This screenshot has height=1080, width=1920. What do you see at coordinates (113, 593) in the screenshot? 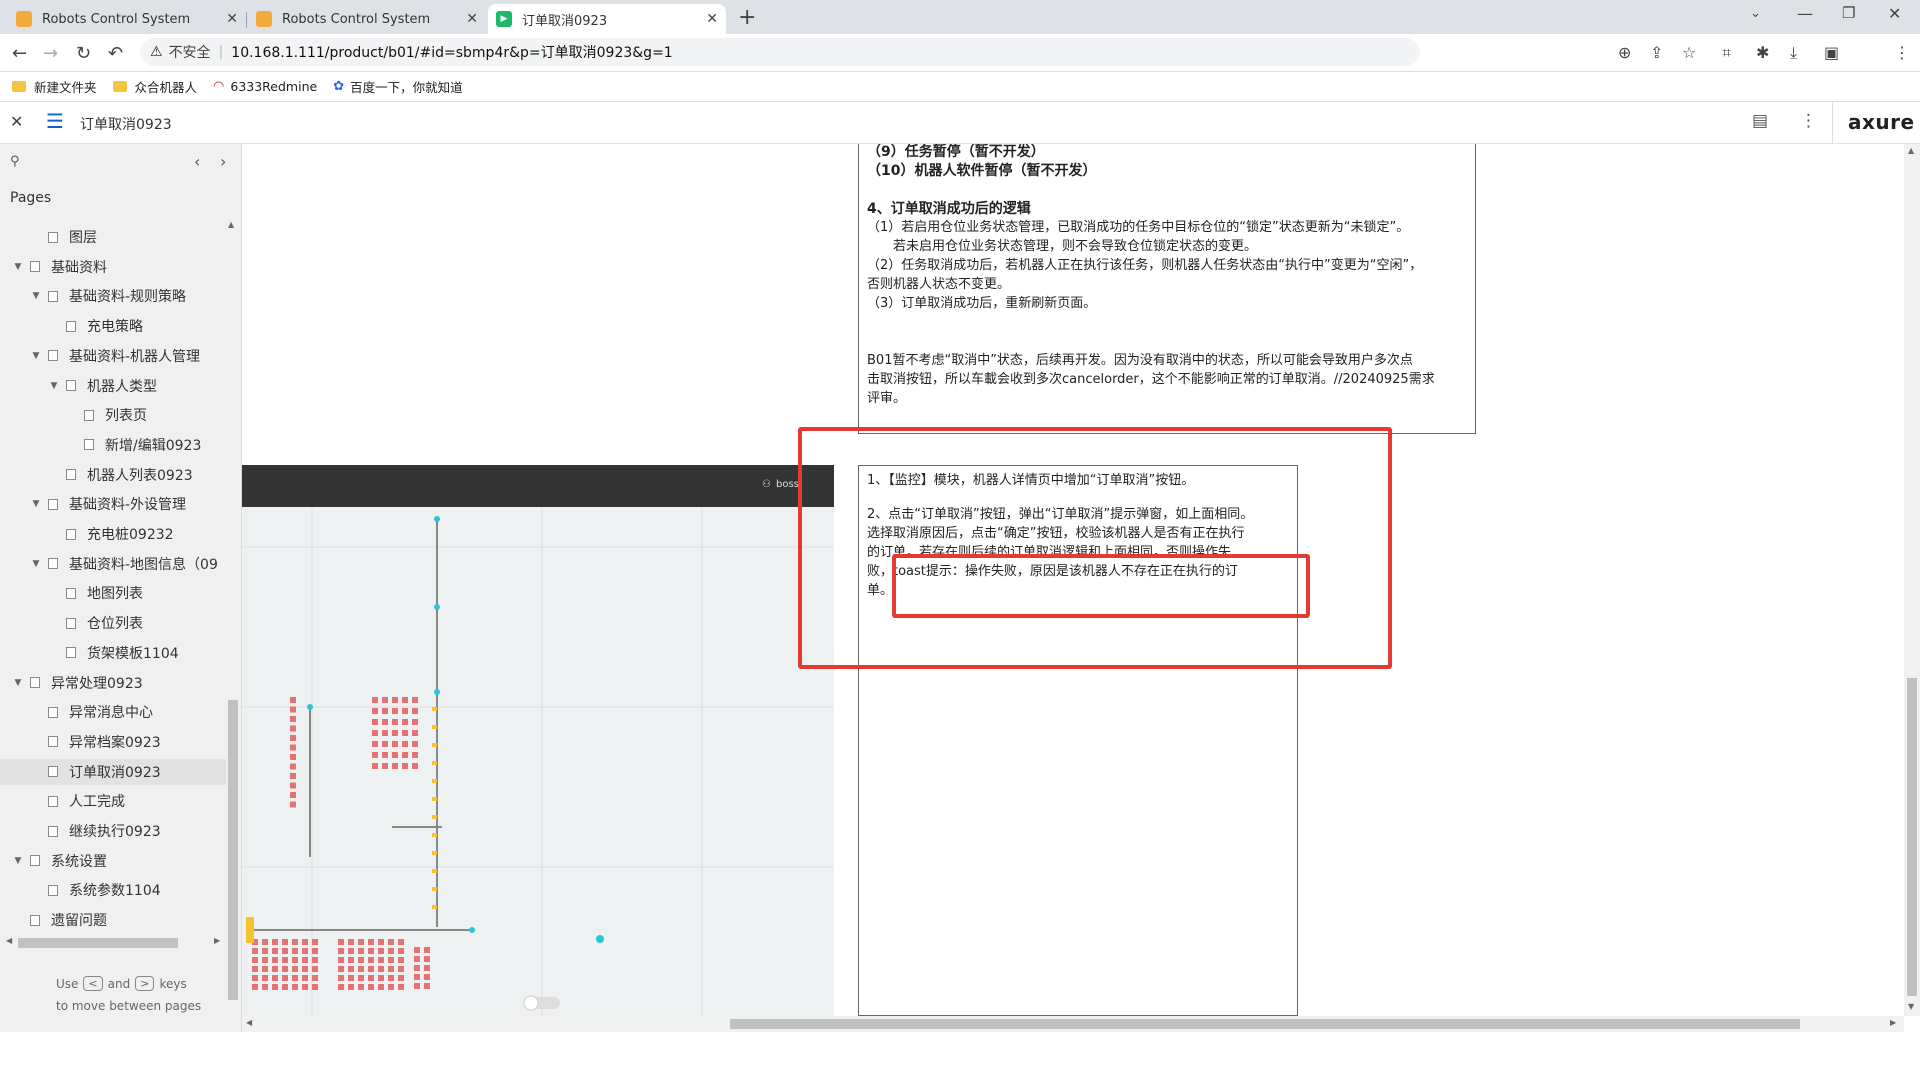
I see `page-tree-item: 地图列表` at bounding box center [113, 593].